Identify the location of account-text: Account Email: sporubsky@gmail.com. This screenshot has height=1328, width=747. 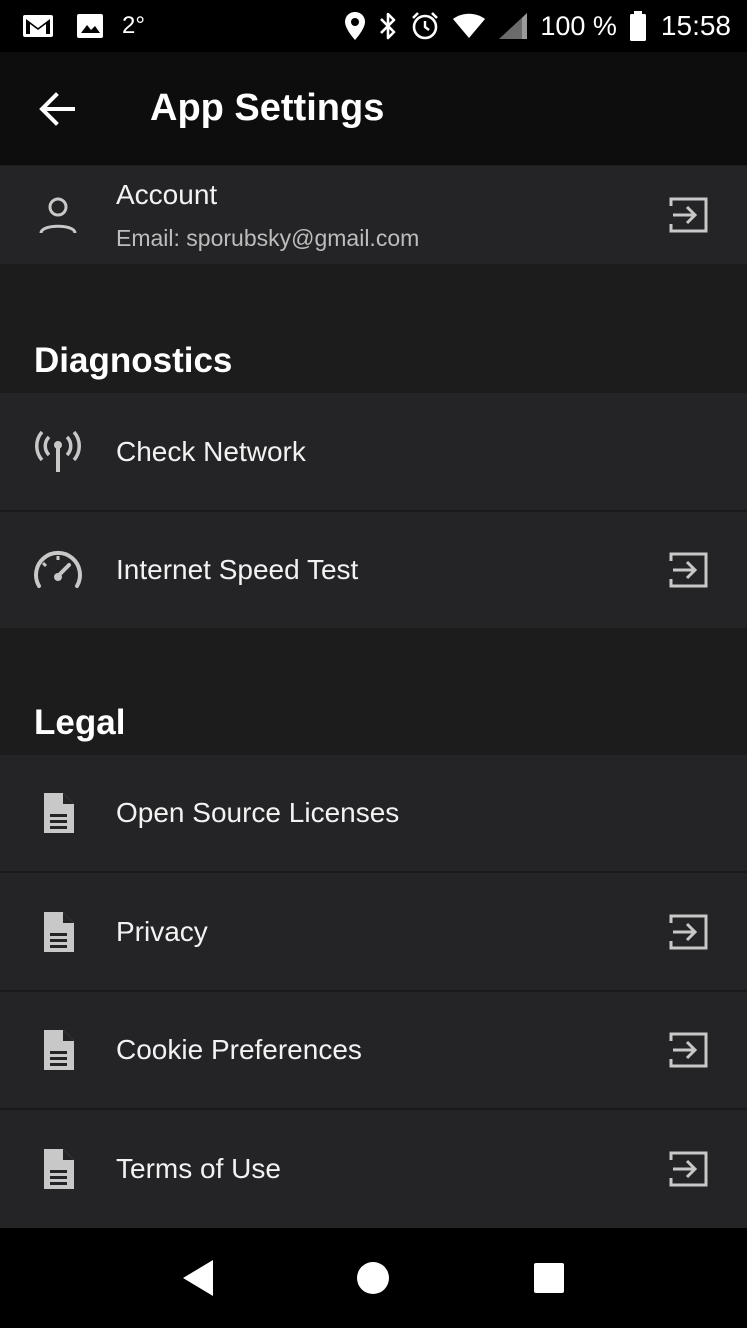
(267, 215).